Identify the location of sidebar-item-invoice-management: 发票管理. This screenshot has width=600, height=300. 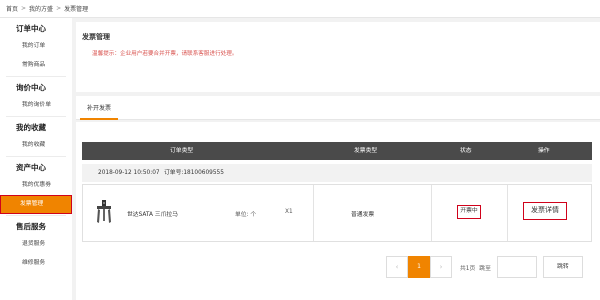
(36, 204).